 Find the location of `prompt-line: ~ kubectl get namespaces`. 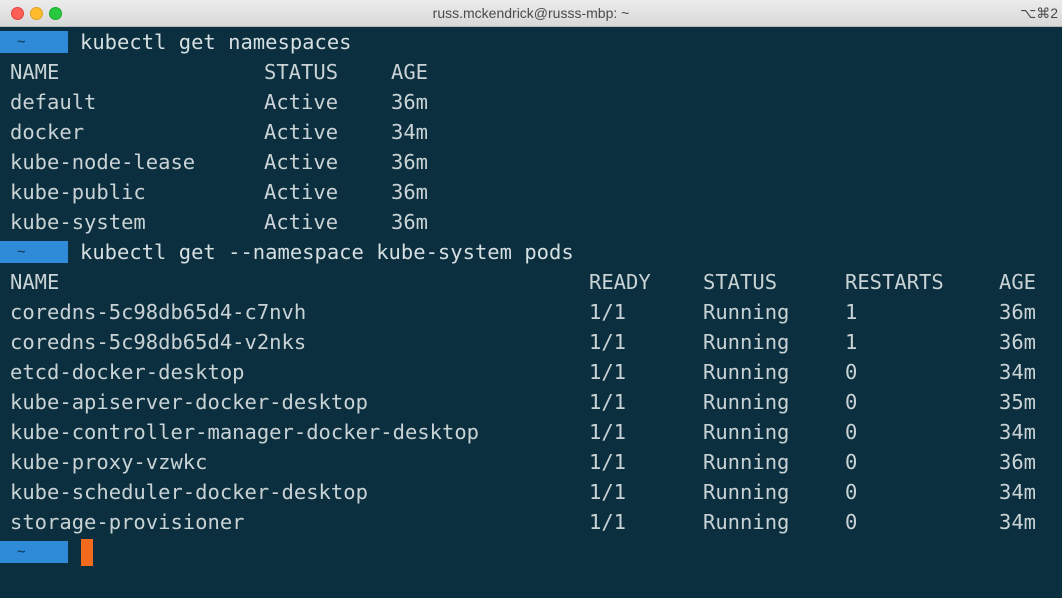

prompt-line: ~ kubectl get namespaces is located at coordinates (176, 42).